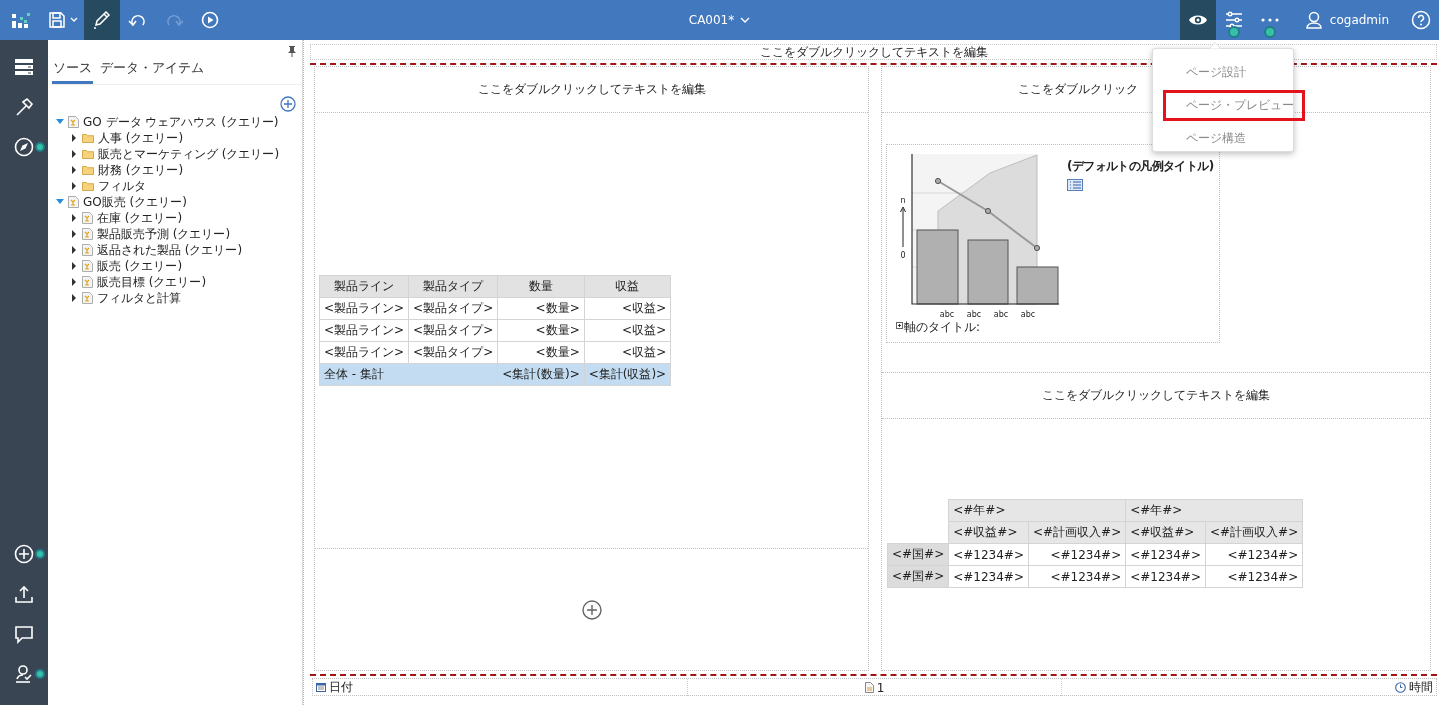  What do you see at coordinates (1214, 510) in the screenshot?
I see `column-header: <#年#>` at bounding box center [1214, 510].